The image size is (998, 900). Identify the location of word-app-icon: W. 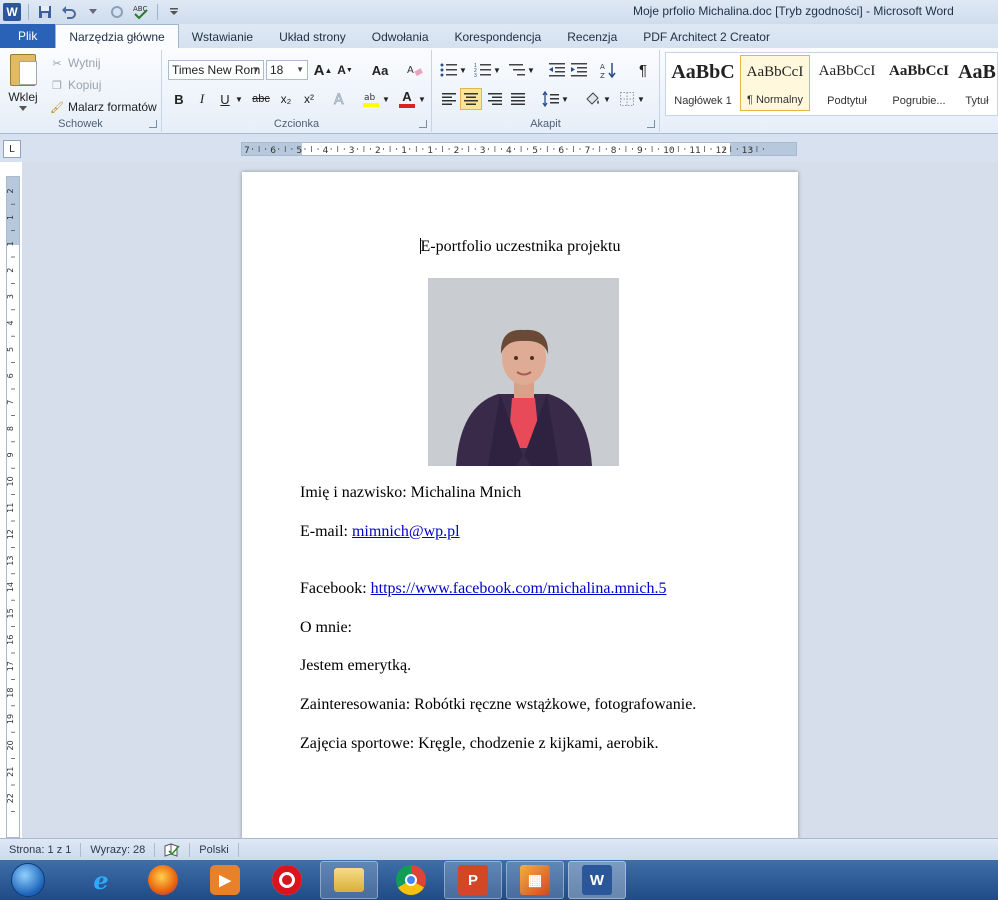
(12, 12).